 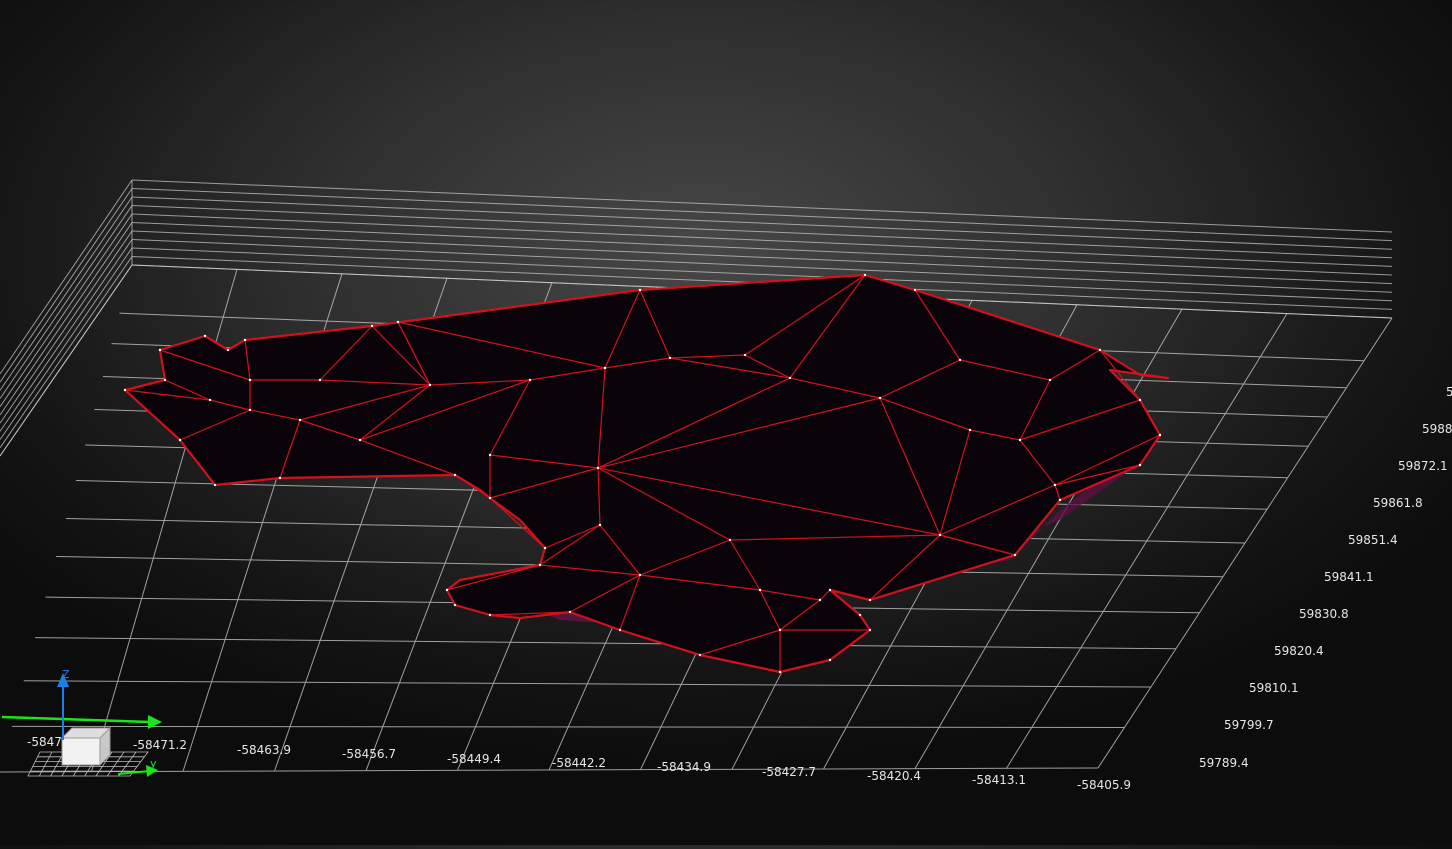 I want to click on x-tick-partial: -5847, so click(x=44, y=742).